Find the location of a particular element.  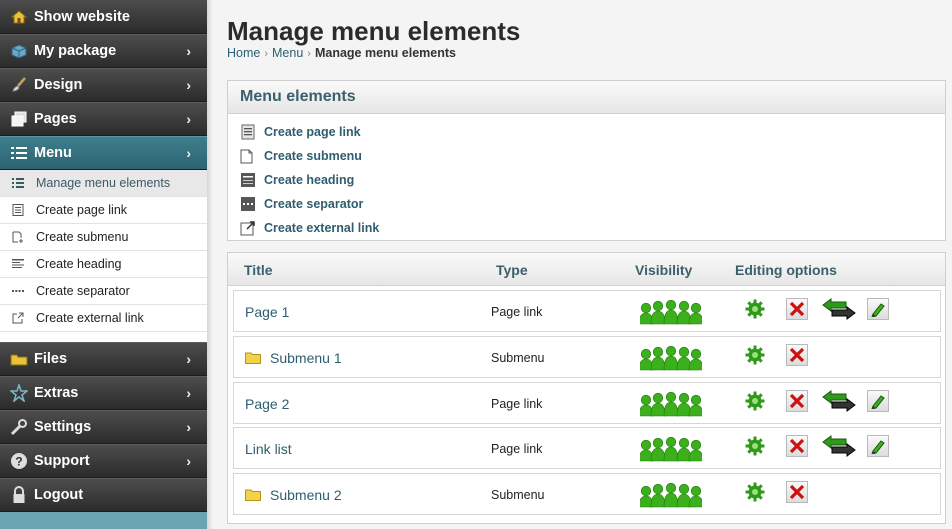

nav-extras: Extras › is located at coordinates (103, 393).